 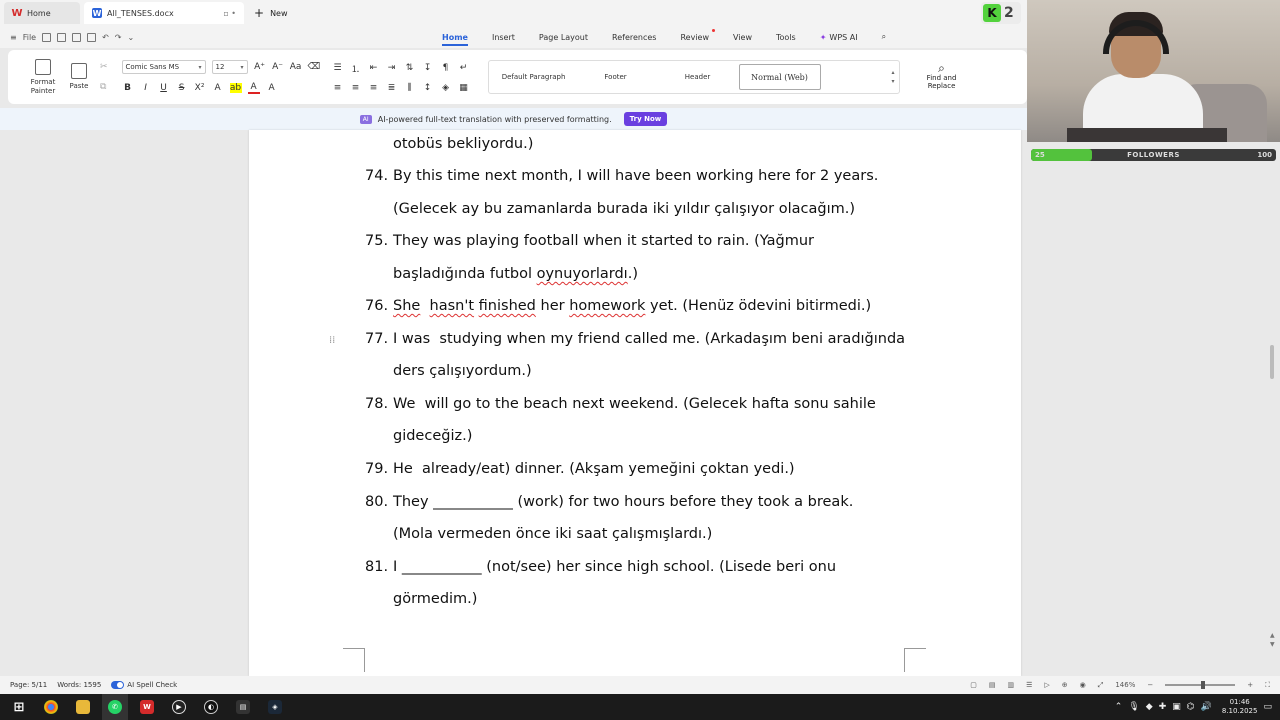 What do you see at coordinates (973, 685) in the screenshot?
I see `protect-icon: ▢` at bounding box center [973, 685].